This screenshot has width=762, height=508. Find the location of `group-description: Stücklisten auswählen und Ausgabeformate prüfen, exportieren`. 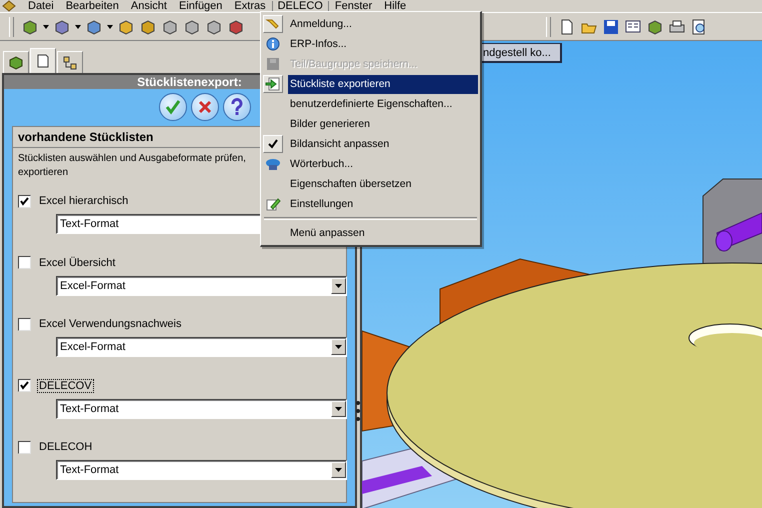

group-description: Stücklisten auswählen und Ausgabeformate prüfen, exportieren is located at coordinates (132, 166).